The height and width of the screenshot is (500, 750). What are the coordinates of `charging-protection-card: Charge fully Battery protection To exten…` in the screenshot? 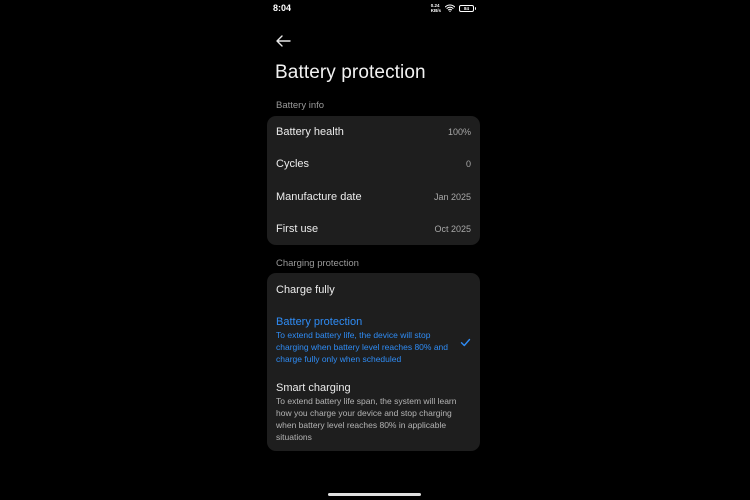 It's located at (373, 362).